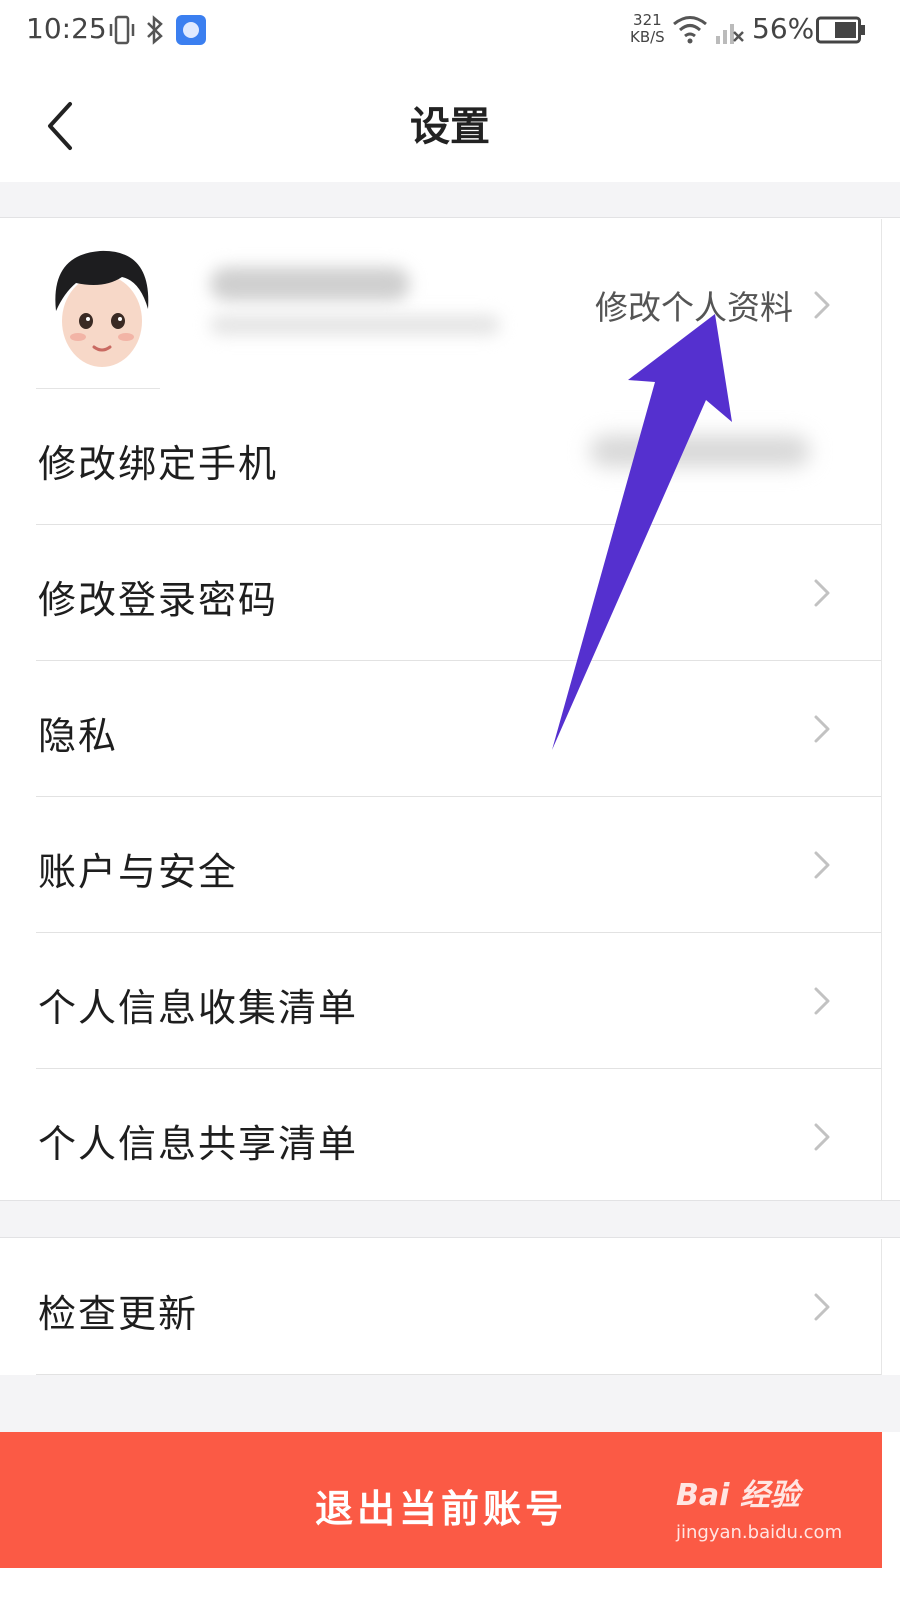  What do you see at coordinates (191, 30) in the screenshot?
I see `app-notification-icon` at bounding box center [191, 30].